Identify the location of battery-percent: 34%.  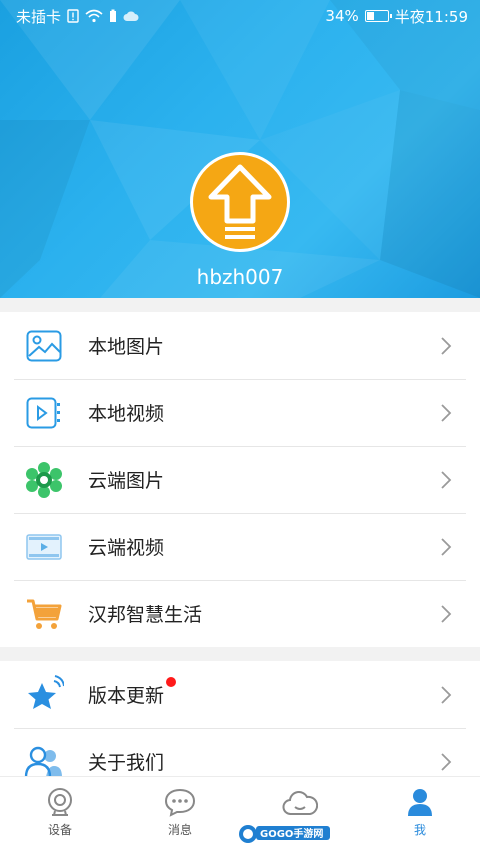
(342, 16).